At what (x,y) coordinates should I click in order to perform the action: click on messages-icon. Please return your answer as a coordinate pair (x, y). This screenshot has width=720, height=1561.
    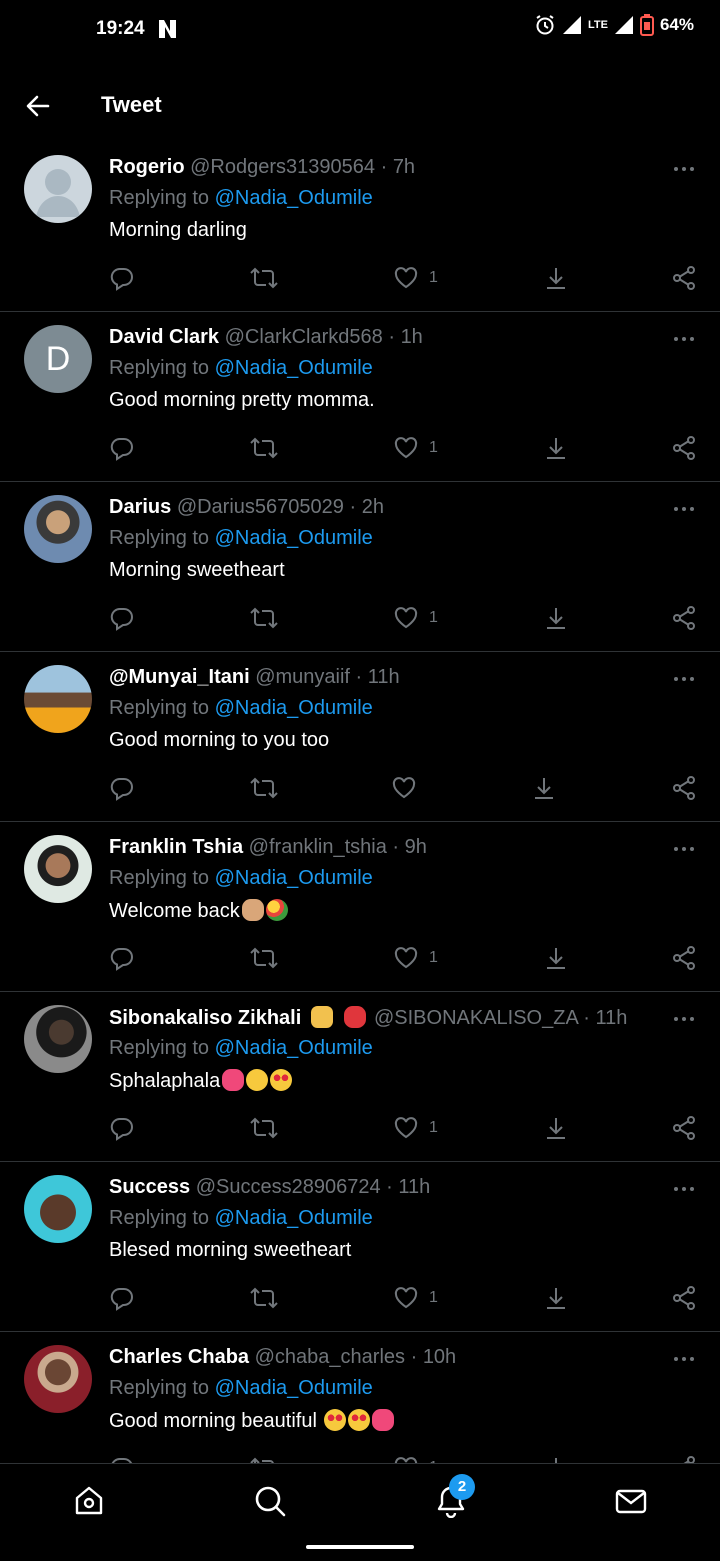
    Looking at the image, I should click on (631, 1501).